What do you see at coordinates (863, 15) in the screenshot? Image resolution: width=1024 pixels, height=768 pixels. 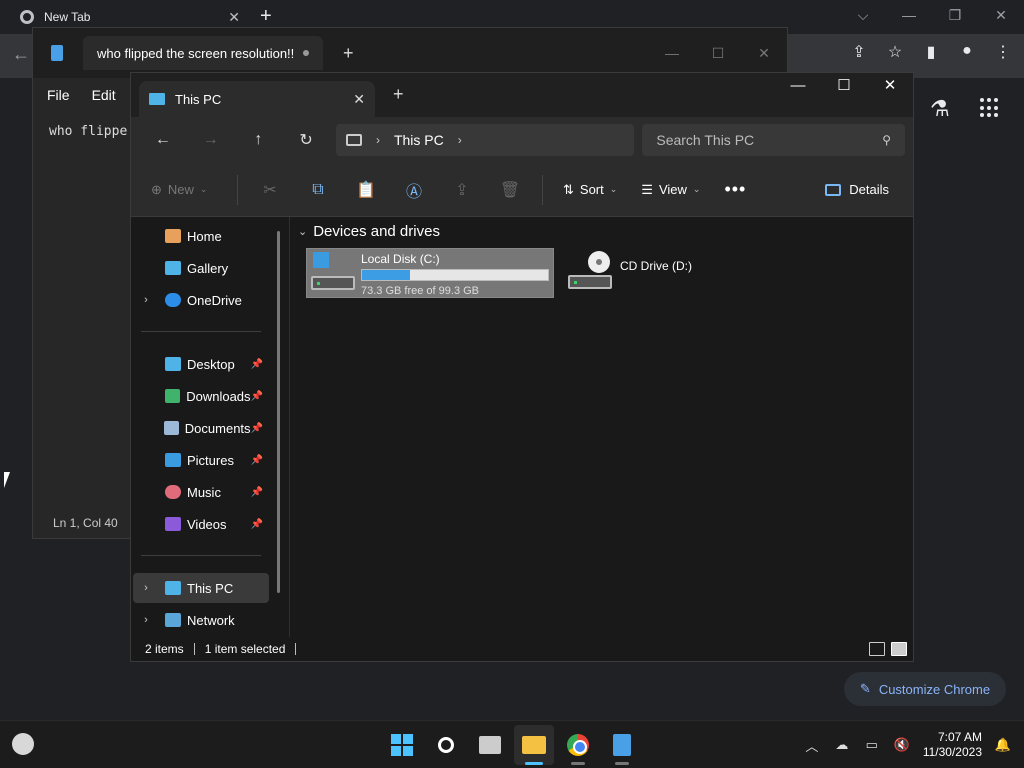 I see `chevron-down-icon: ⌵` at bounding box center [863, 15].